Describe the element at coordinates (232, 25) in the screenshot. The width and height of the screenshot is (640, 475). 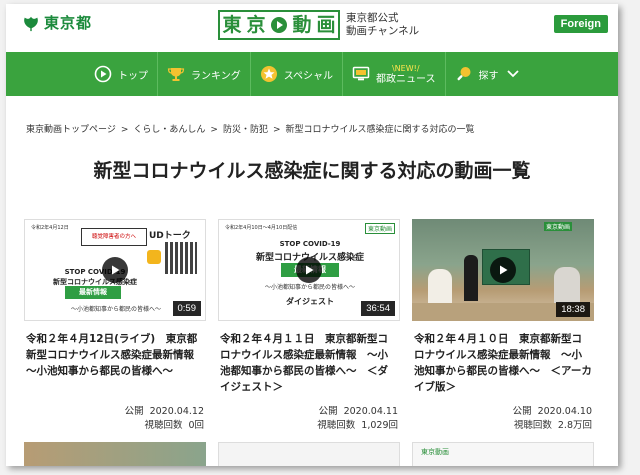
I see `brand-char: 東` at that location.